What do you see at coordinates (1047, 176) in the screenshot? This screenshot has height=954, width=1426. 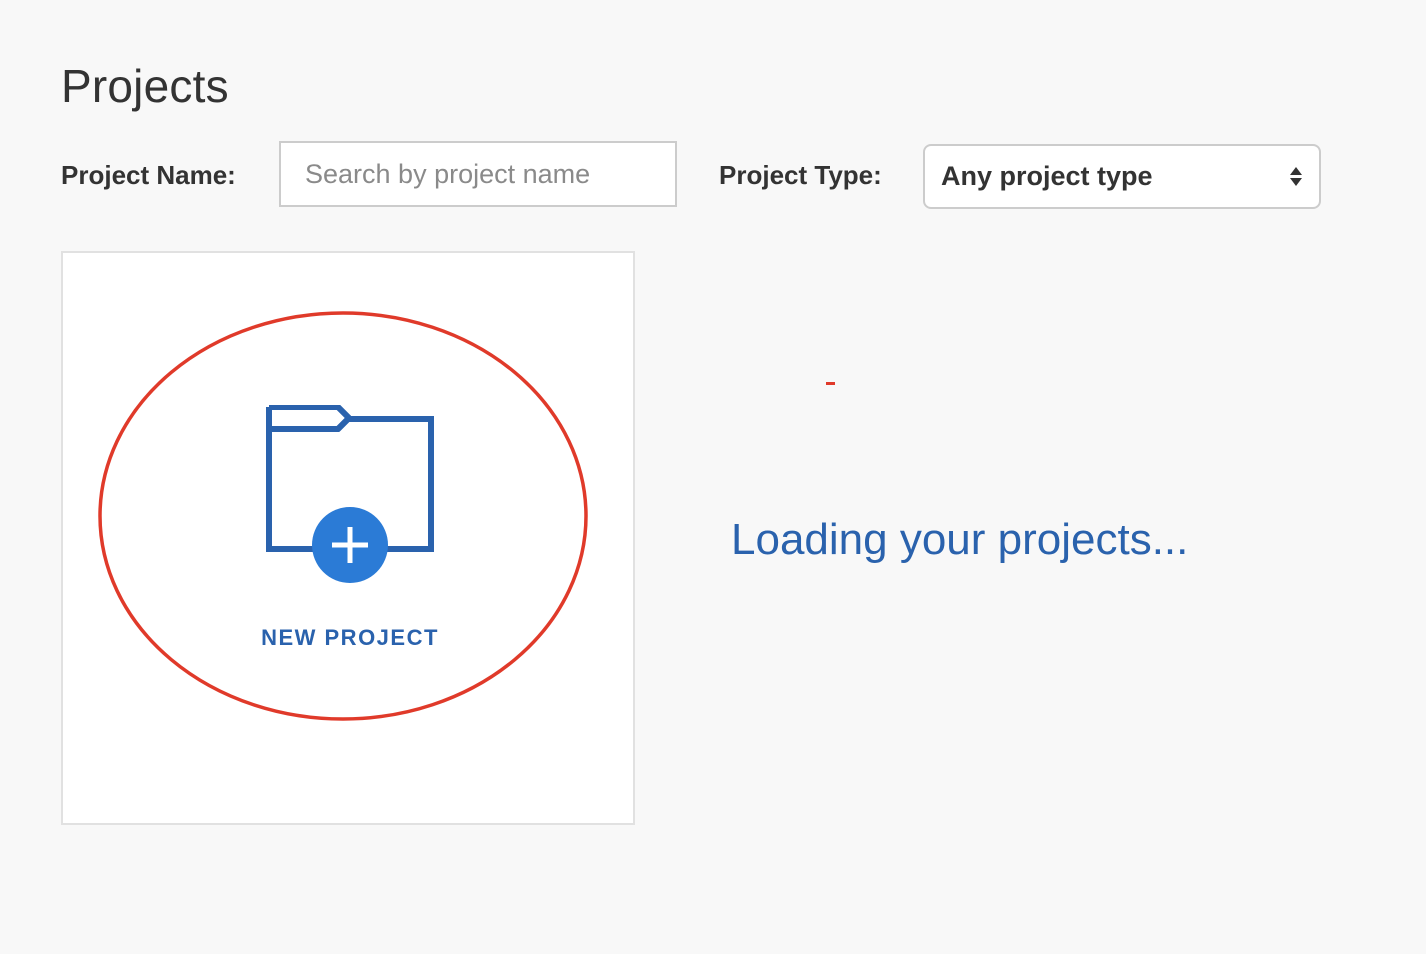 I see `project-type-selected-value: Any project type` at bounding box center [1047, 176].